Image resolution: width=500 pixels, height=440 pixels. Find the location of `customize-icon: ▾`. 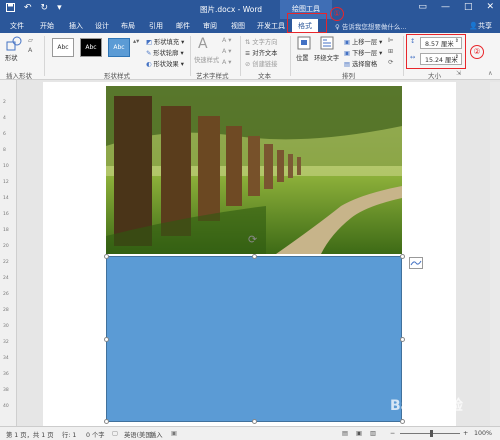

customize-icon: ▾ is located at coordinates (59, 9).